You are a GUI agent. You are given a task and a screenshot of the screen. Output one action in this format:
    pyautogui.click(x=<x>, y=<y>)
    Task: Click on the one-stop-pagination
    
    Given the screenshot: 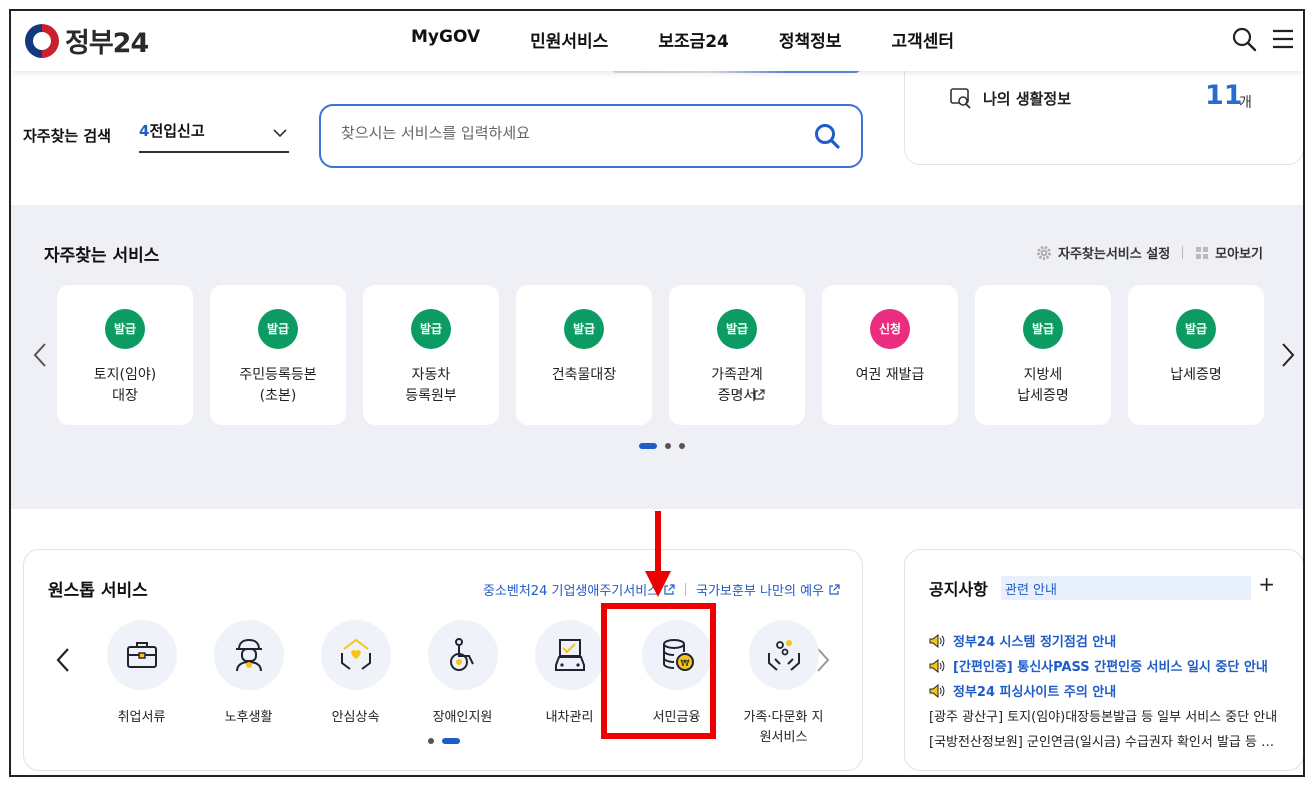 What is the action you would take?
    pyautogui.click(x=444, y=741)
    